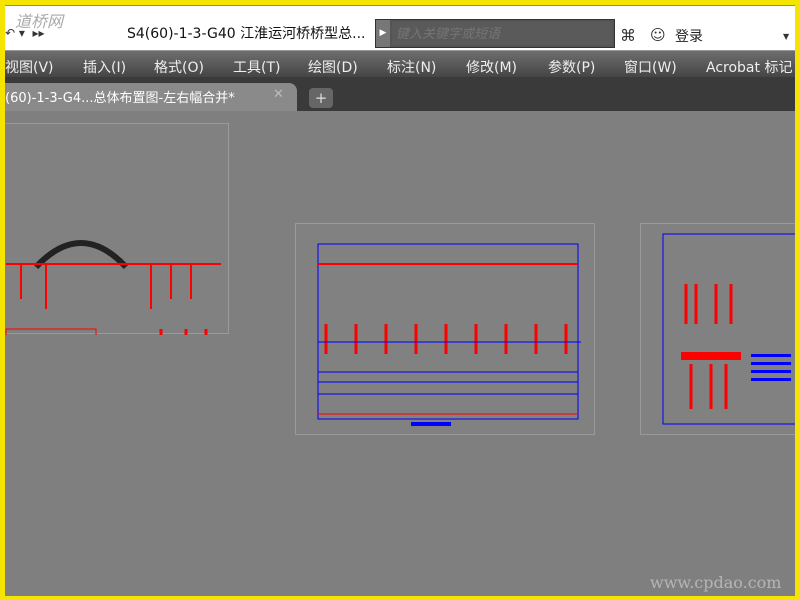 Image resolution: width=800 pixels, height=600 pixels. What do you see at coordinates (502, 33) in the screenshot?
I see `search-input` at bounding box center [502, 33].